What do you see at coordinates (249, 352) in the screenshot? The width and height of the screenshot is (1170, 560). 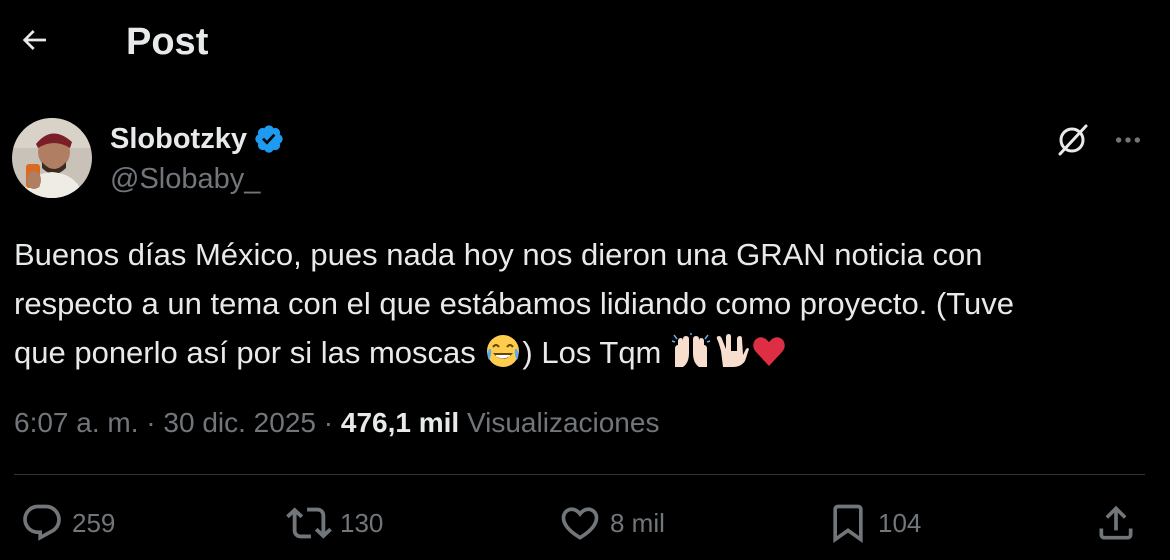 I see `post-text-line-3a: que ponerlo así por si las moscas` at bounding box center [249, 352].